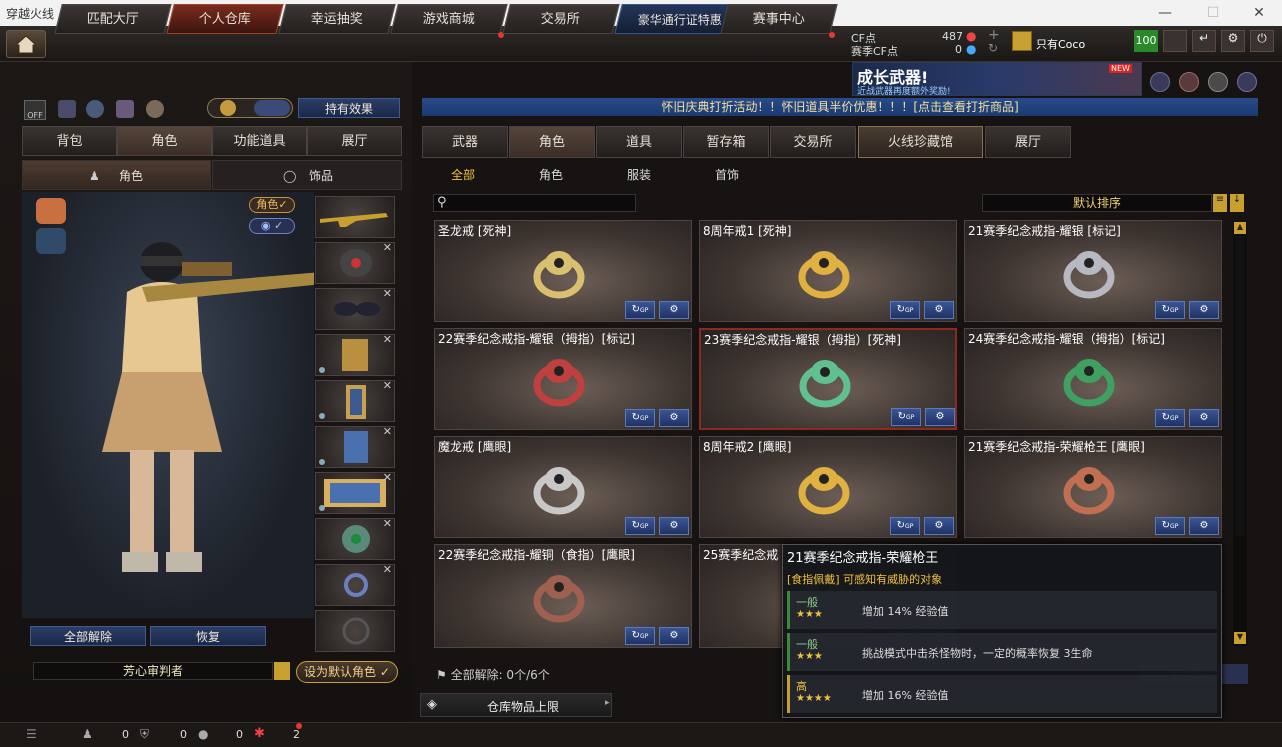  Describe the element at coordinates (355, 262) in the screenshot. I see `head-slot: ✕` at that location.